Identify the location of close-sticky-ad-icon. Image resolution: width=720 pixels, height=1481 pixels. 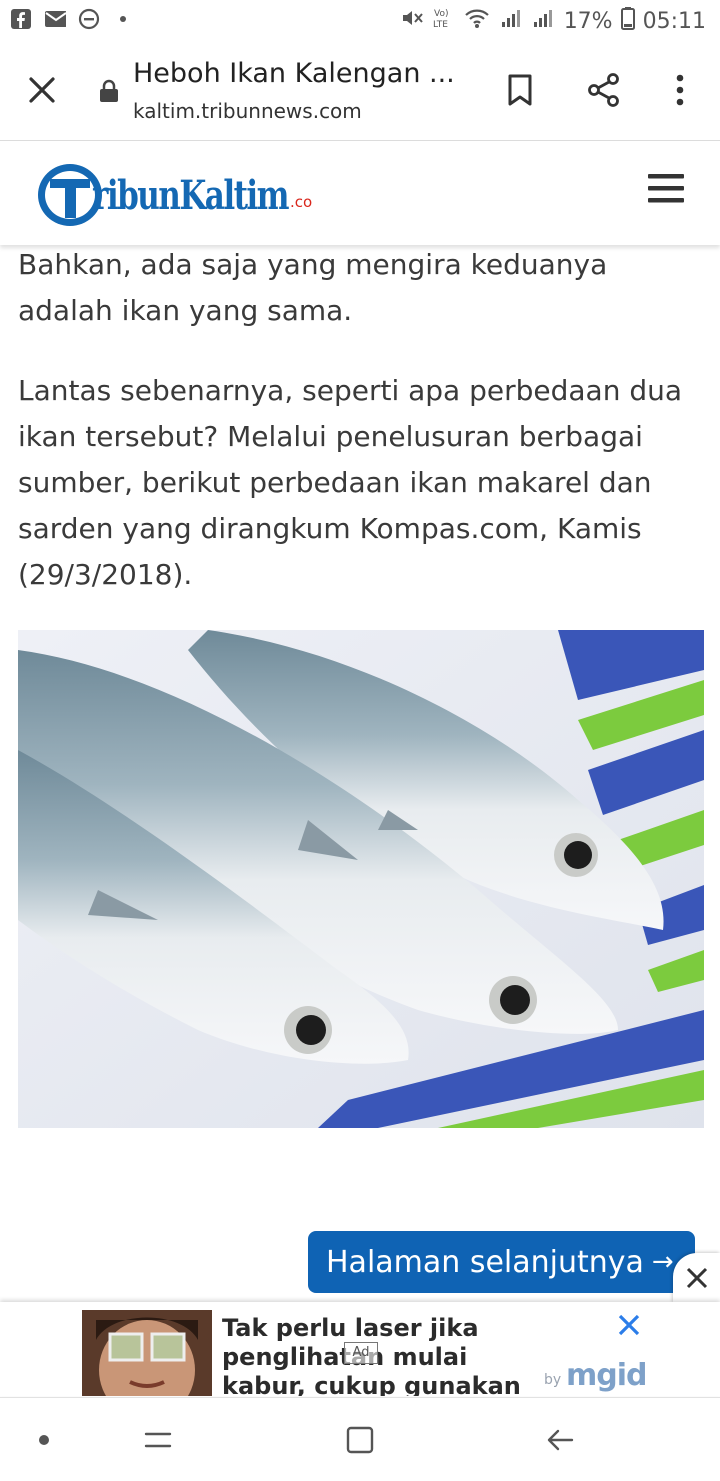
(696, 1278).